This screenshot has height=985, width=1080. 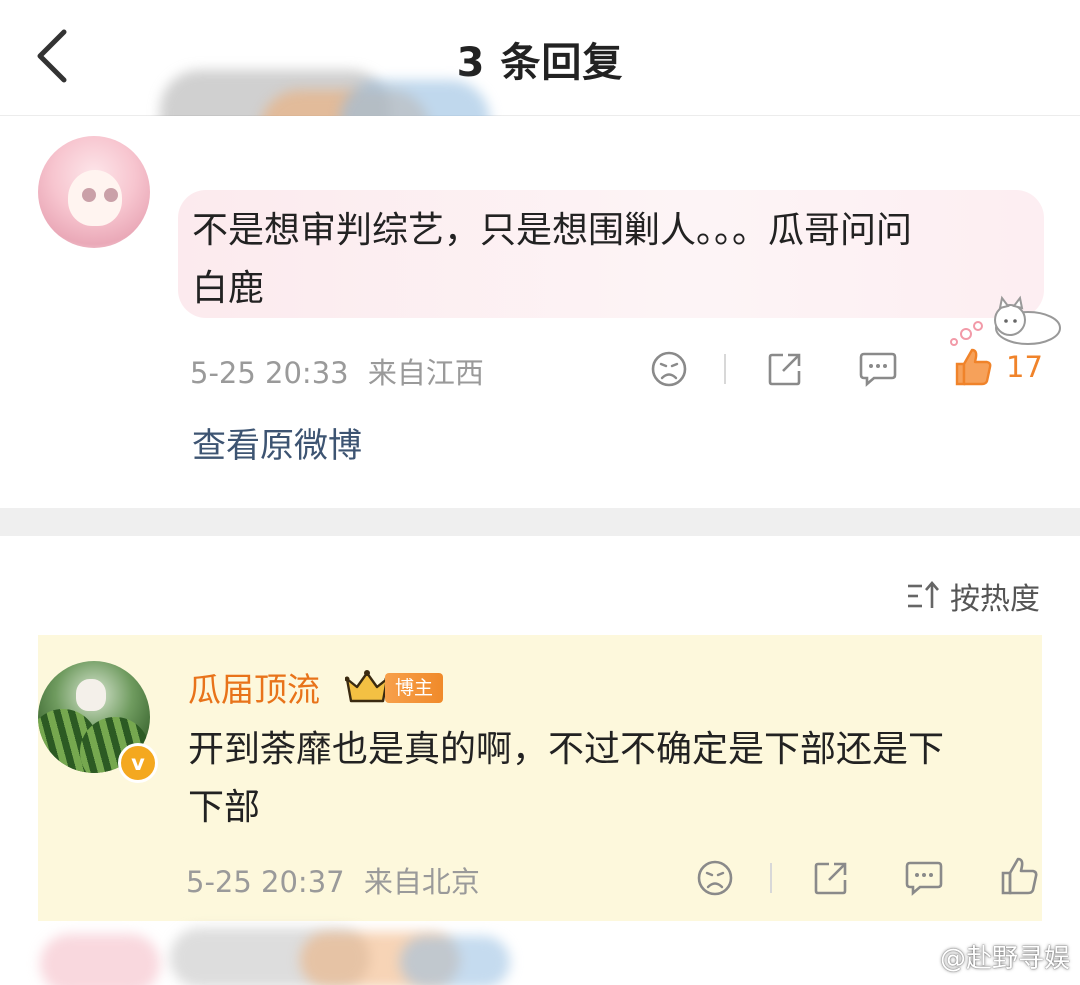 I want to click on crown-icon, so click(x=367, y=686).